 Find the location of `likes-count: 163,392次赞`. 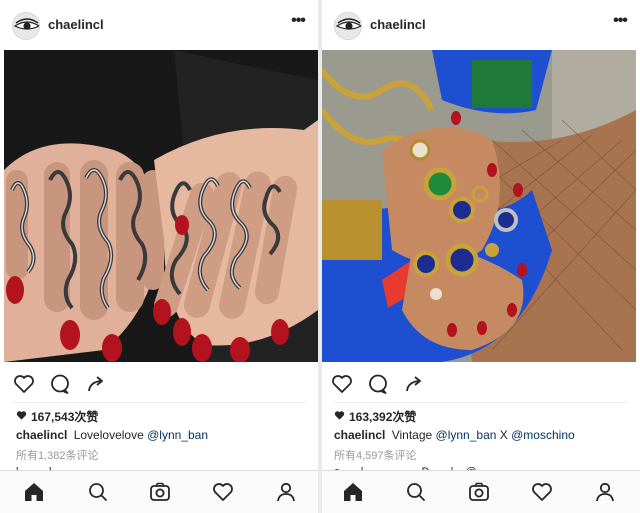

likes-count: 163,392次赞 is located at coordinates (375, 416).